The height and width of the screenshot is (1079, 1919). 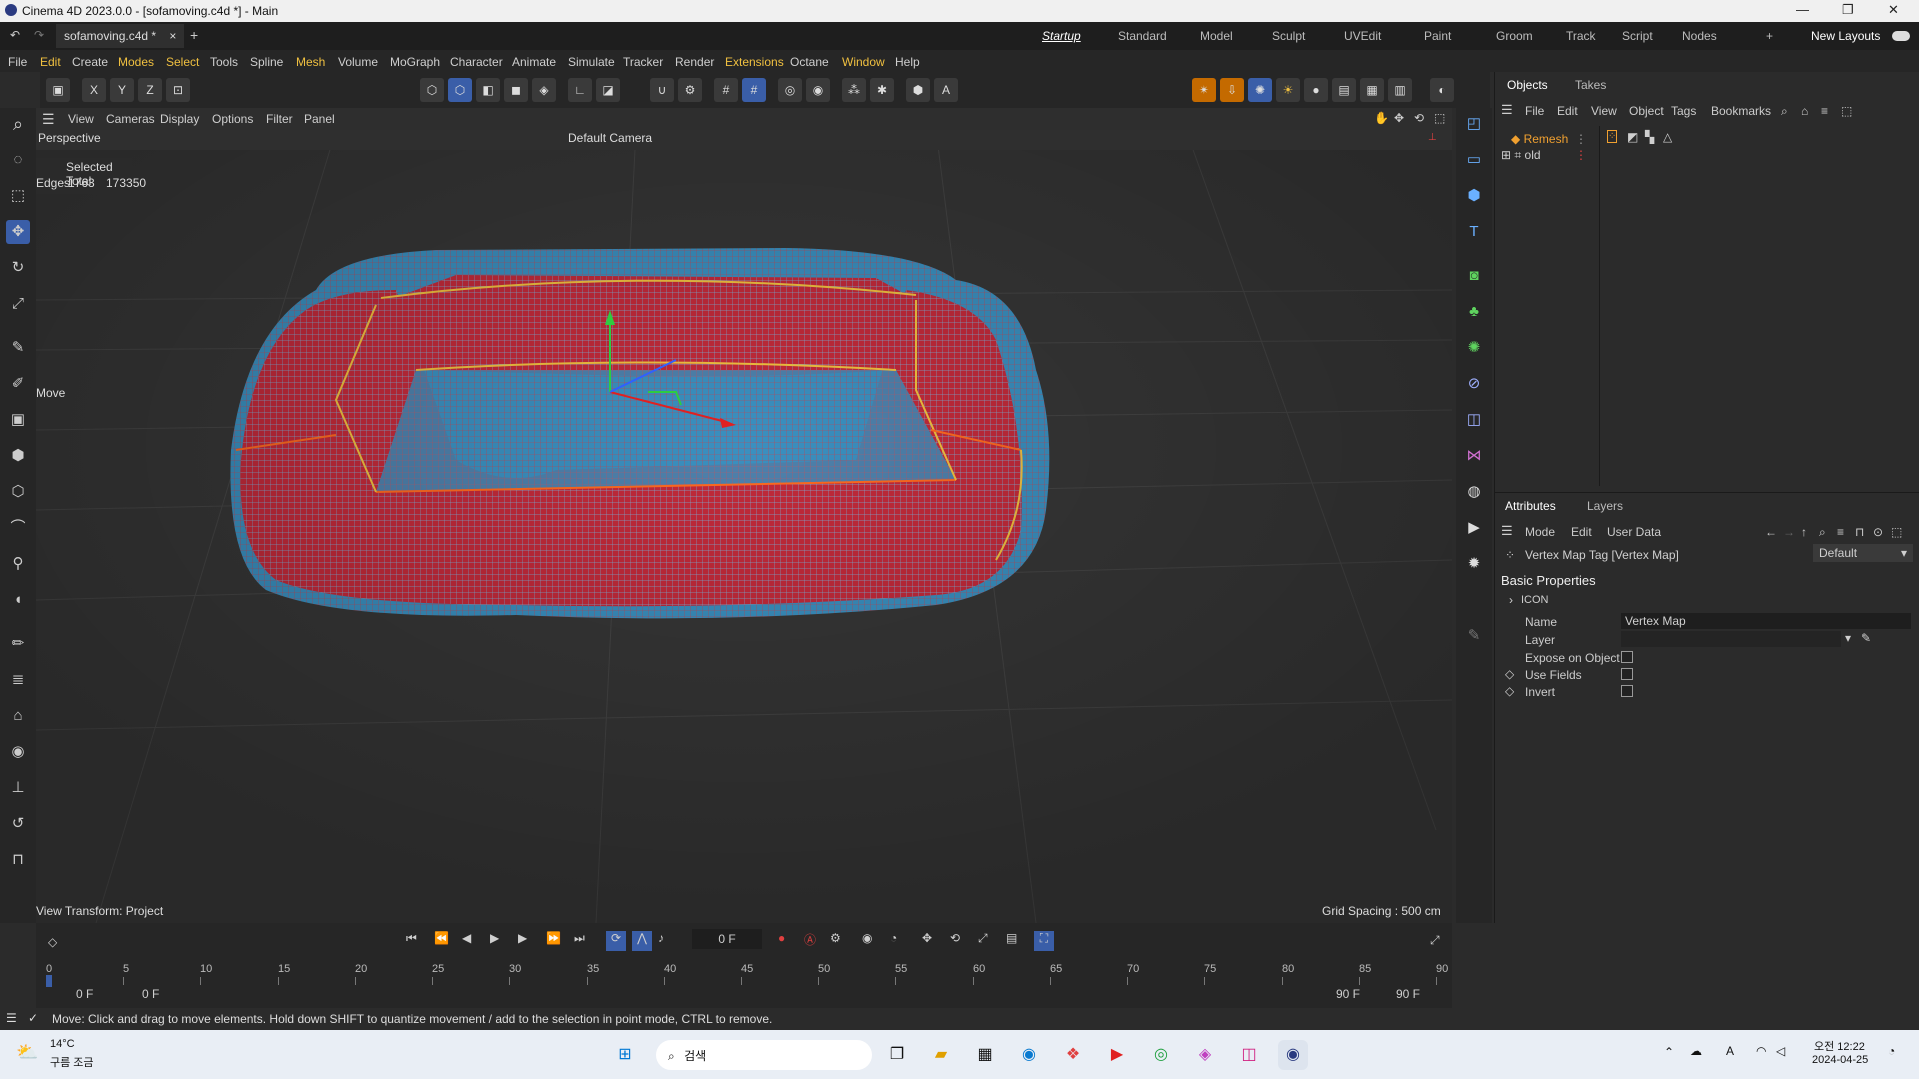 What do you see at coordinates (918, 90) in the screenshot?
I see `render-region-icon: ⬢` at bounding box center [918, 90].